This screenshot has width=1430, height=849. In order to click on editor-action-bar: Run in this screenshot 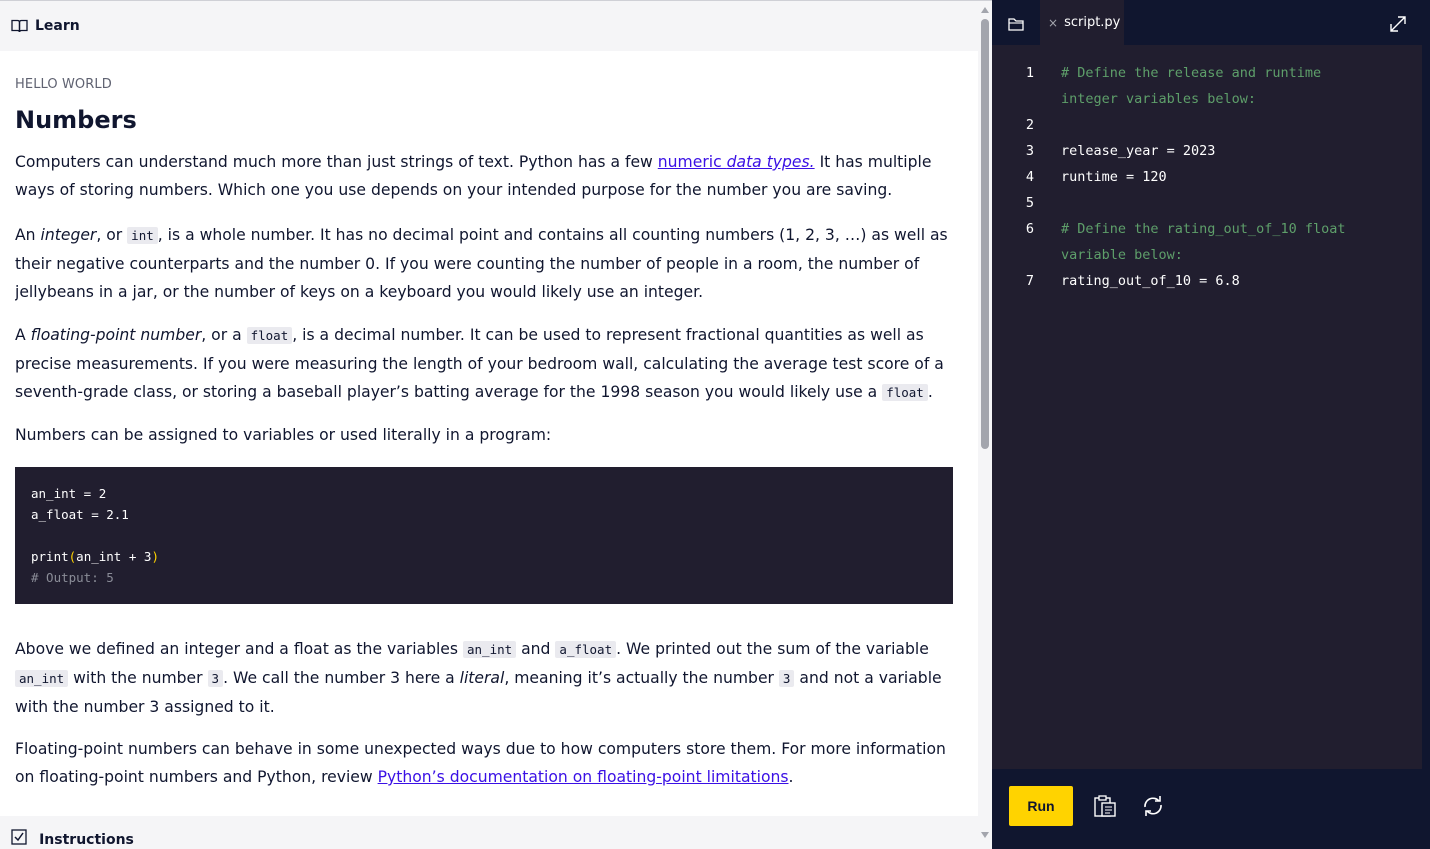, I will do `click(1211, 809)`.